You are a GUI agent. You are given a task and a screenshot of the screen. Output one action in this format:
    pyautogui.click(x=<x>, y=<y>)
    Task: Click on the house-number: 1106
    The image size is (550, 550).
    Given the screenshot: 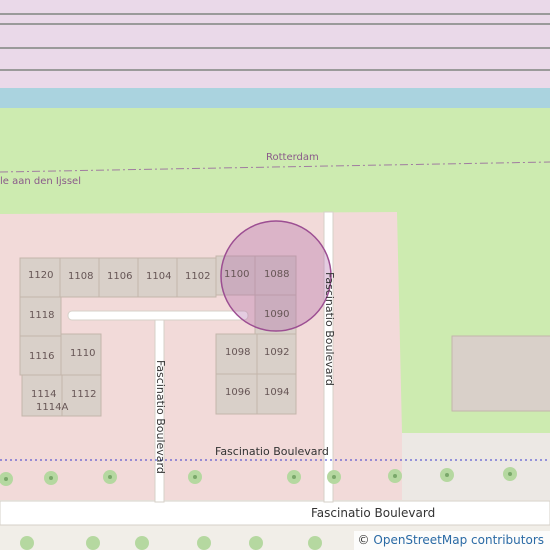 What is the action you would take?
    pyautogui.click(x=120, y=276)
    